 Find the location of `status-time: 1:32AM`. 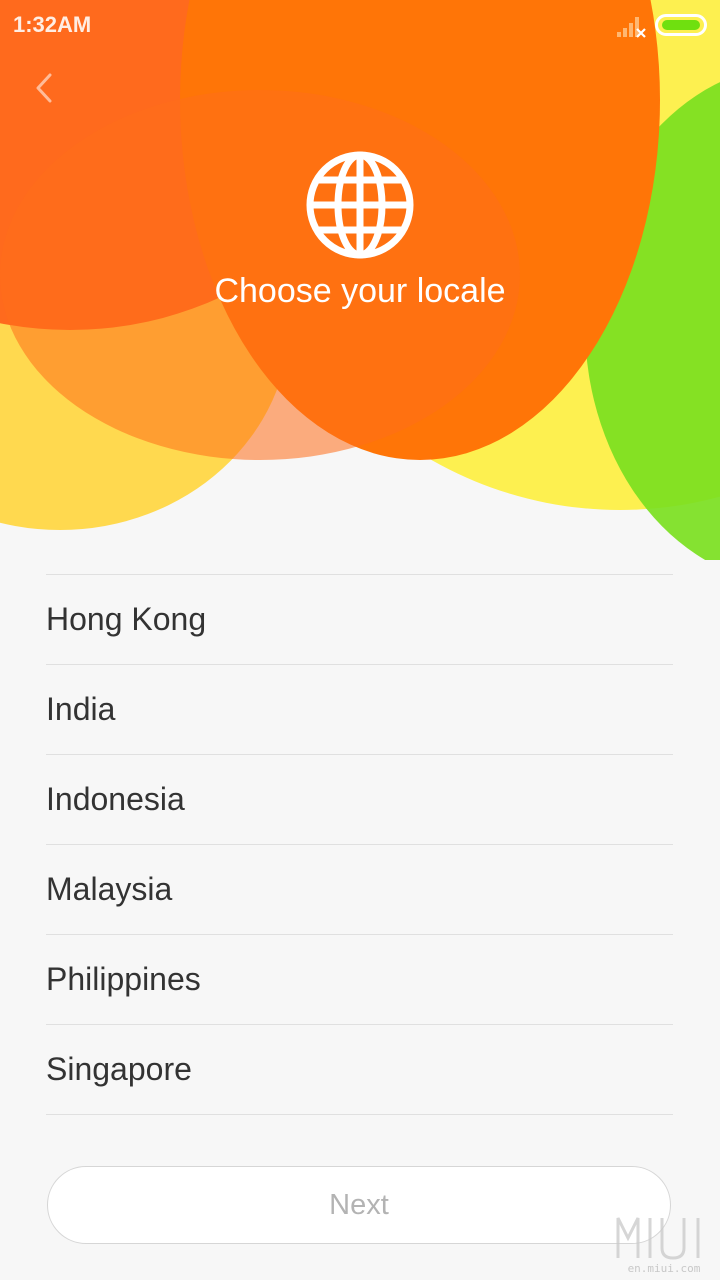

status-time: 1:32AM is located at coordinates (52, 24).